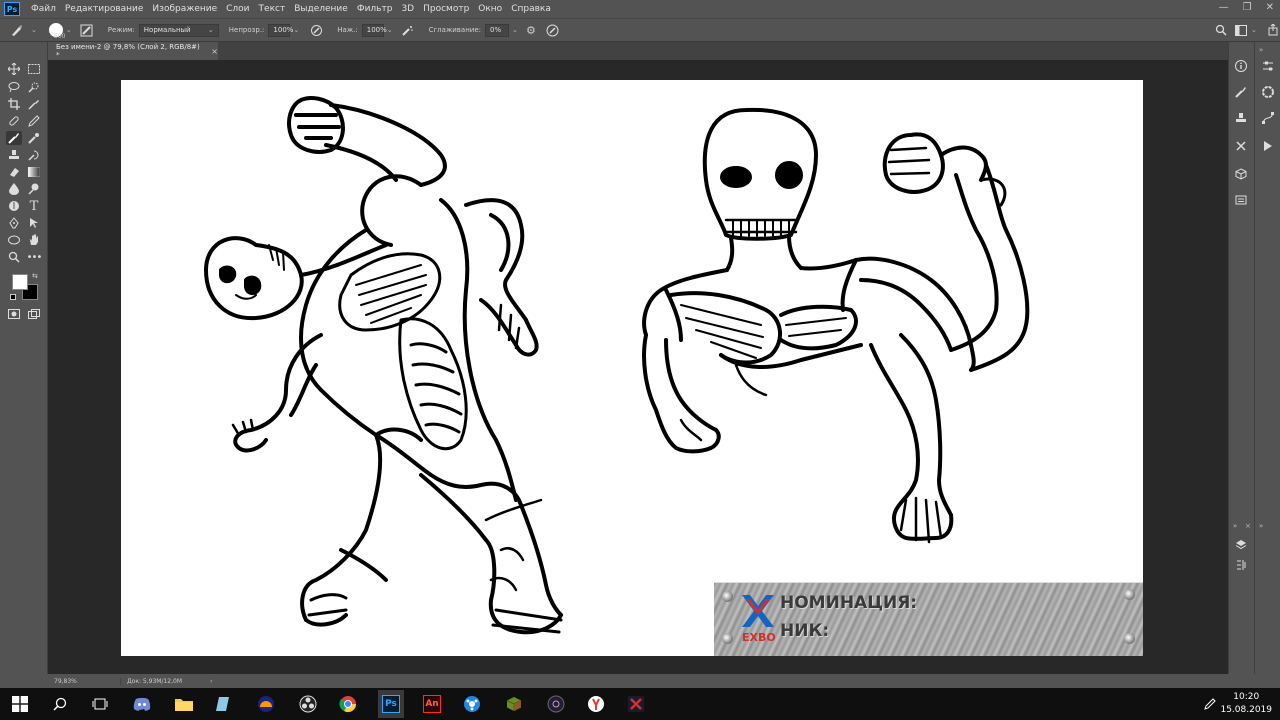  What do you see at coordinates (556, 704) in the screenshot?
I see `app-dark-icon` at bounding box center [556, 704].